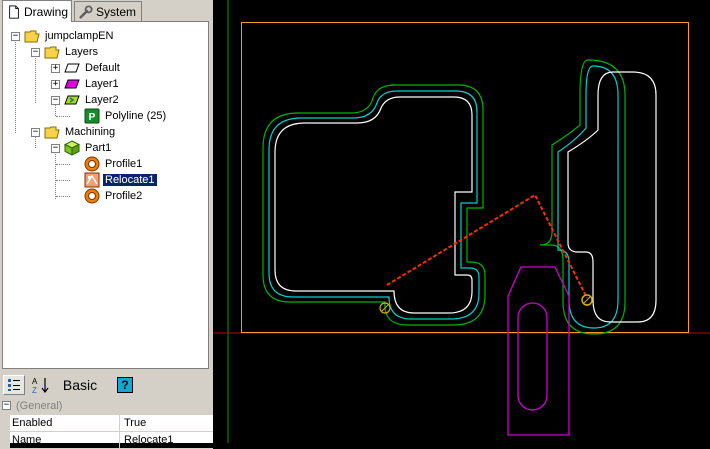  I want to click on right-profile-cyan, so click(588, 197).